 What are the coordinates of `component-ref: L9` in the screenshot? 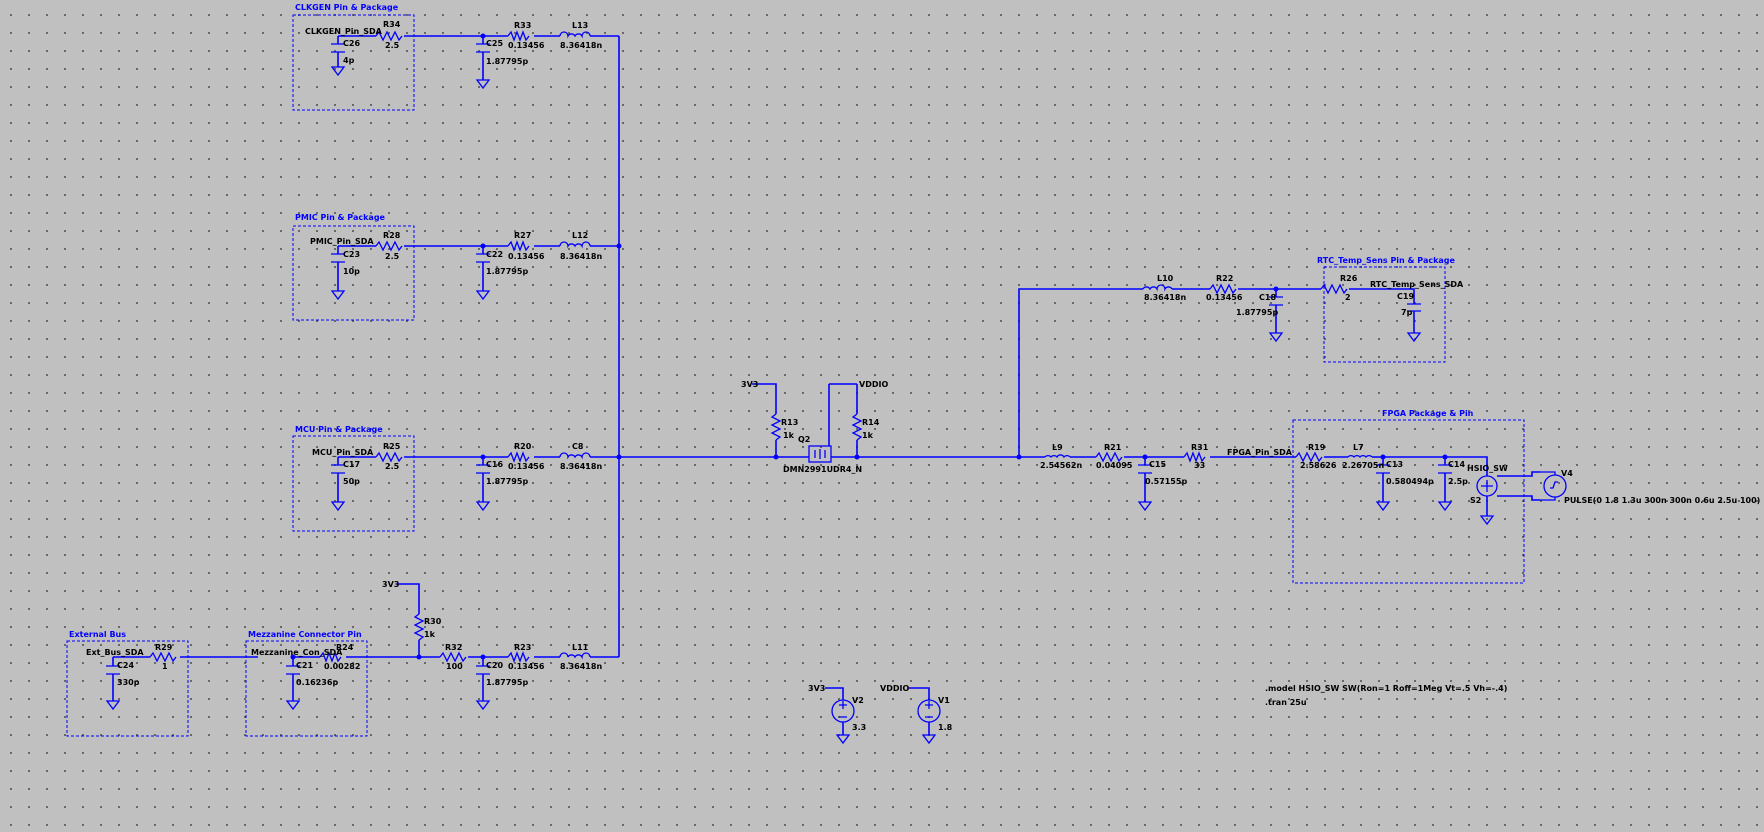 It's located at (1057, 447).